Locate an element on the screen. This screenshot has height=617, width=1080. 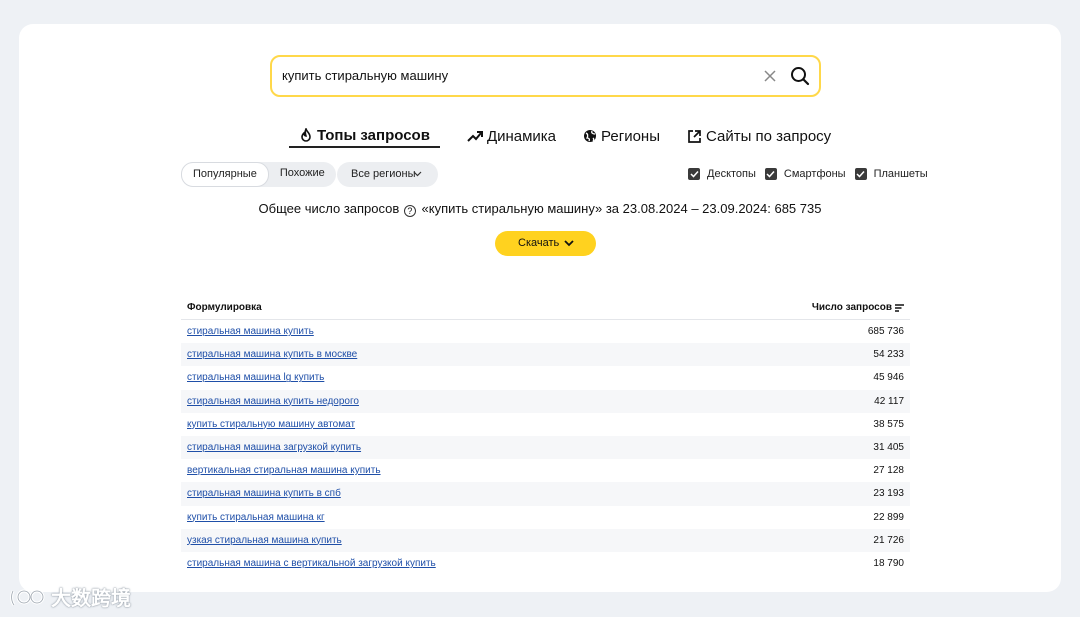
regions-label: Все регионы is located at coordinates (383, 174).